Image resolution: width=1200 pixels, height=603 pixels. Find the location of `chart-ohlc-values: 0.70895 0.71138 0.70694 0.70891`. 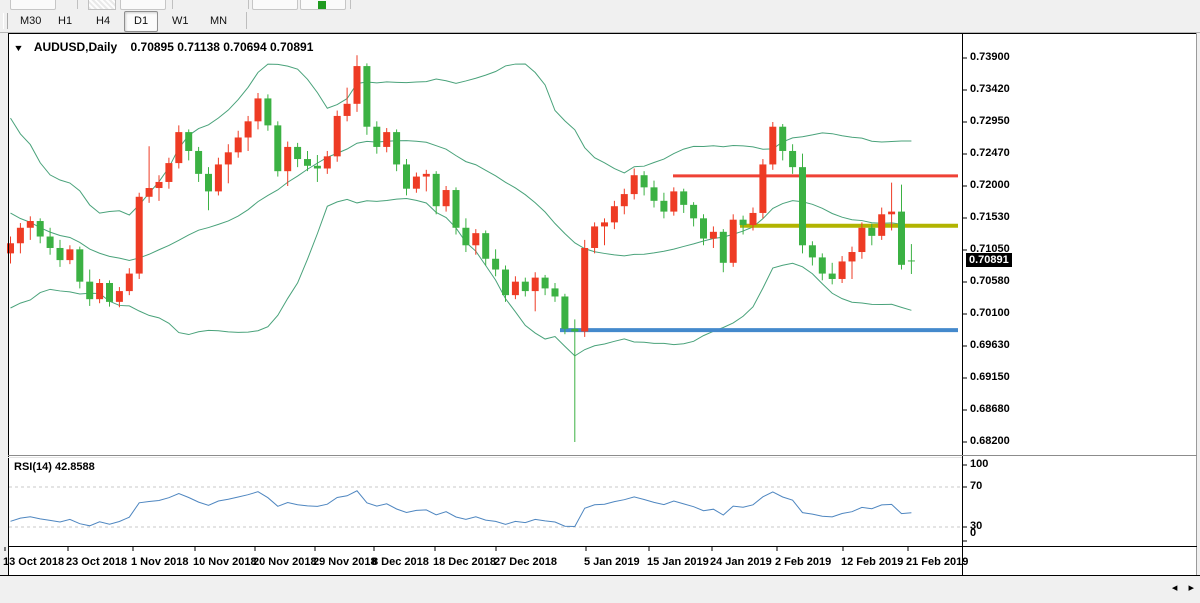

chart-ohlc-values: 0.70895 0.71138 0.70694 0.70891 is located at coordinates (222, 47).